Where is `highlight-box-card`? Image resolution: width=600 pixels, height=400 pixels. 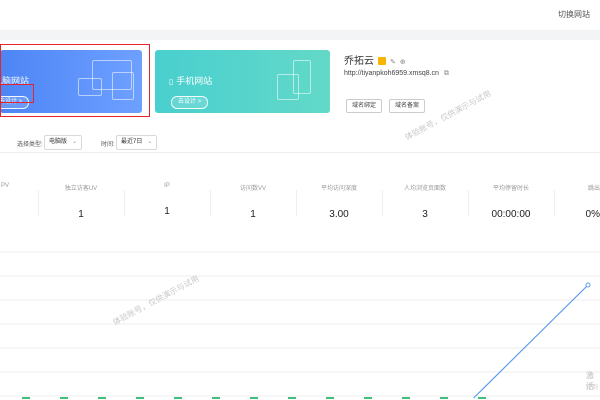
highlight-box-card is located at coordinates (75, 80).